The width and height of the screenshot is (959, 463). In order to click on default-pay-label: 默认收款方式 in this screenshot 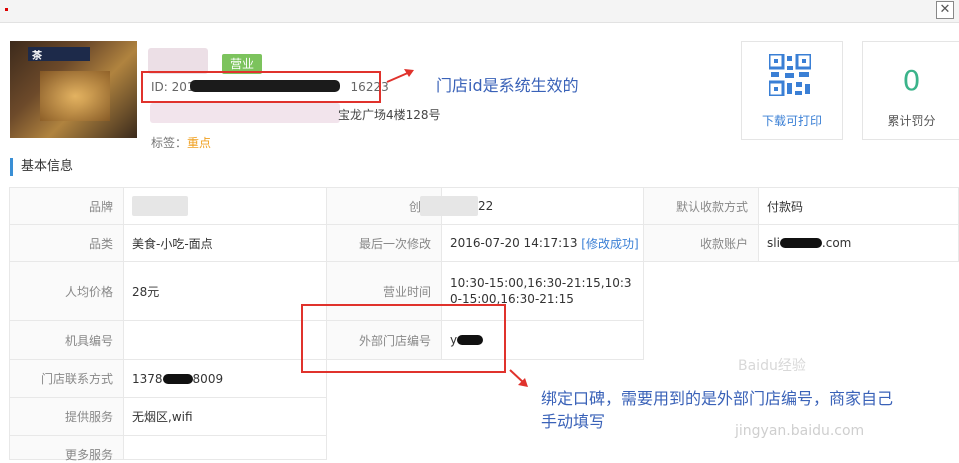, I will do `click(701, 206)`.